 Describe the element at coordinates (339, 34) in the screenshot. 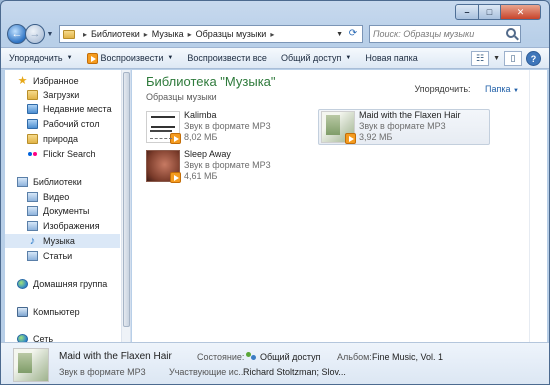

I see `address-dropdown-icon: ▼` at that location.